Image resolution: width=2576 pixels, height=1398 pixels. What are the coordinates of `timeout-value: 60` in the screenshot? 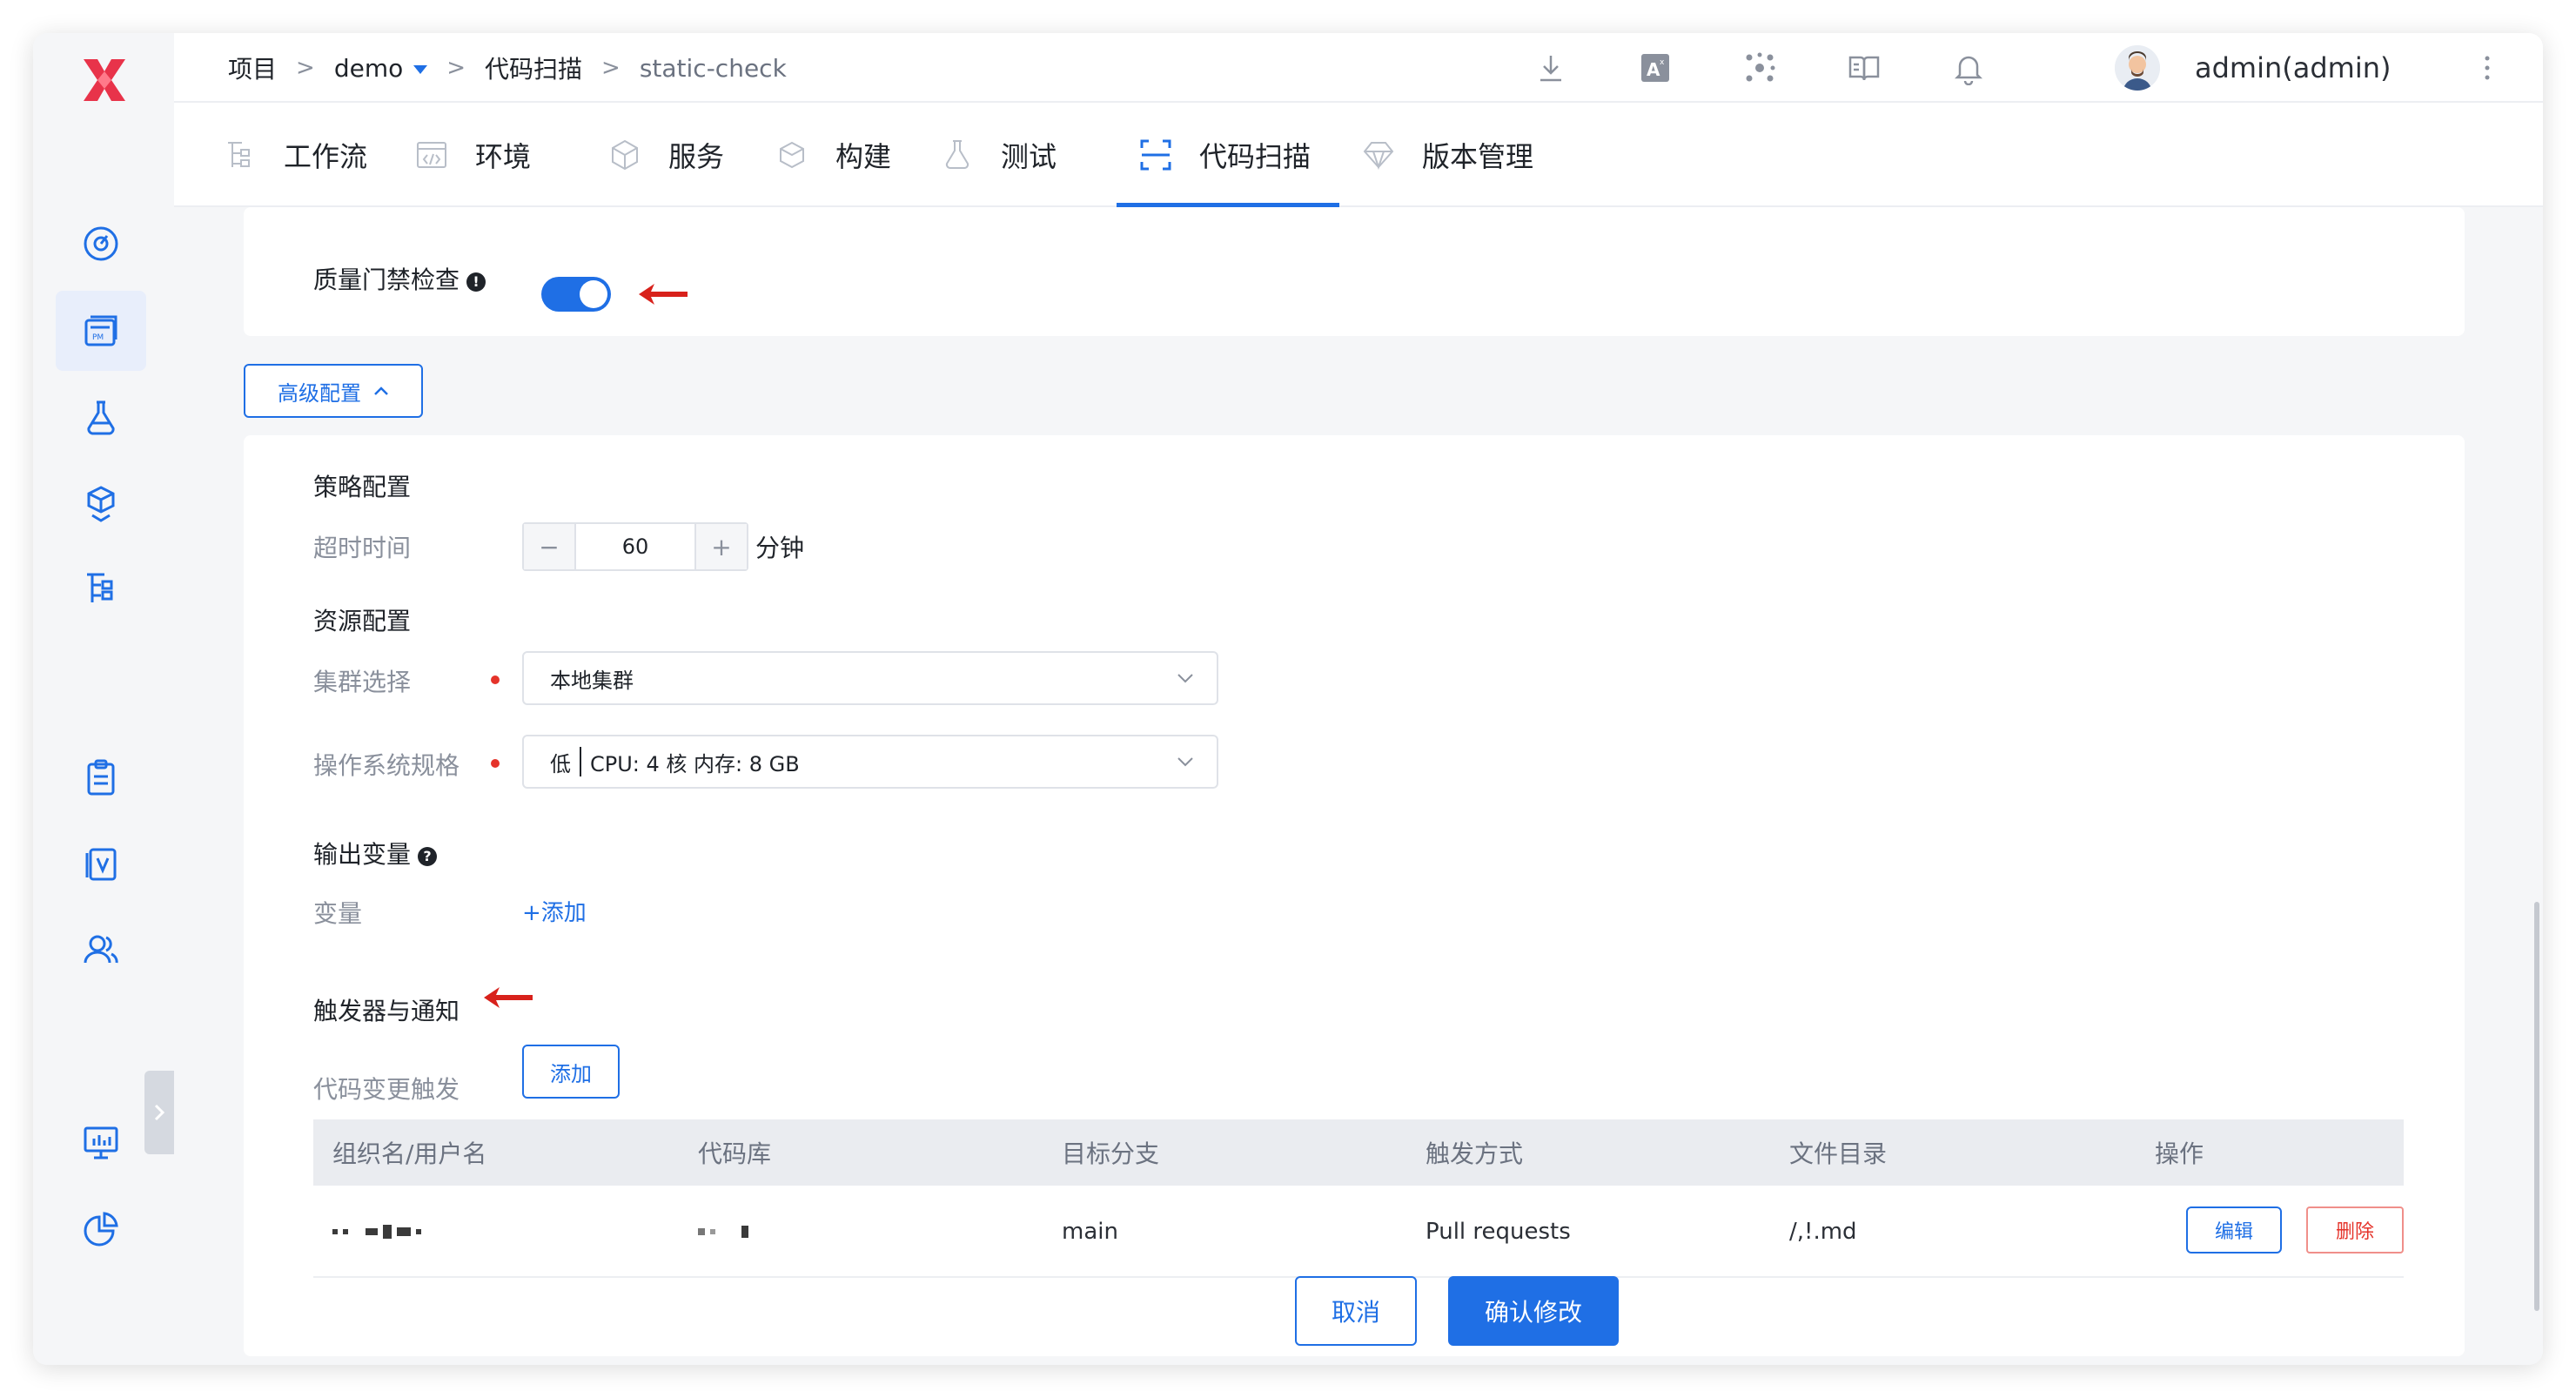 It's located at (635, 546).